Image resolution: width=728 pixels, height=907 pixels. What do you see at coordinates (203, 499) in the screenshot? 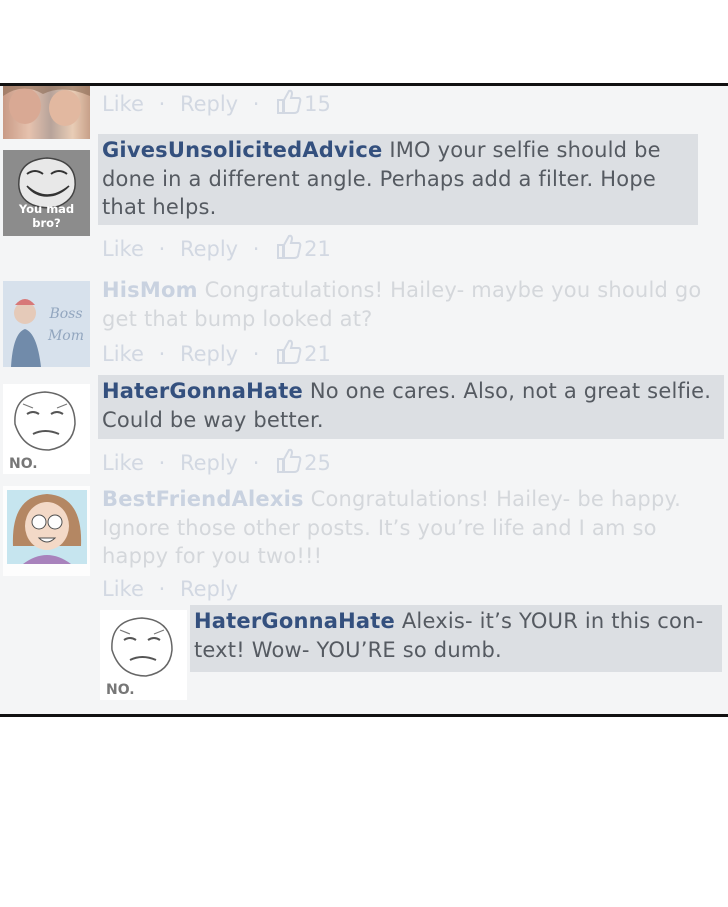
I see `author-name: BestFriendAlexis` at bounding box center [203, 499].